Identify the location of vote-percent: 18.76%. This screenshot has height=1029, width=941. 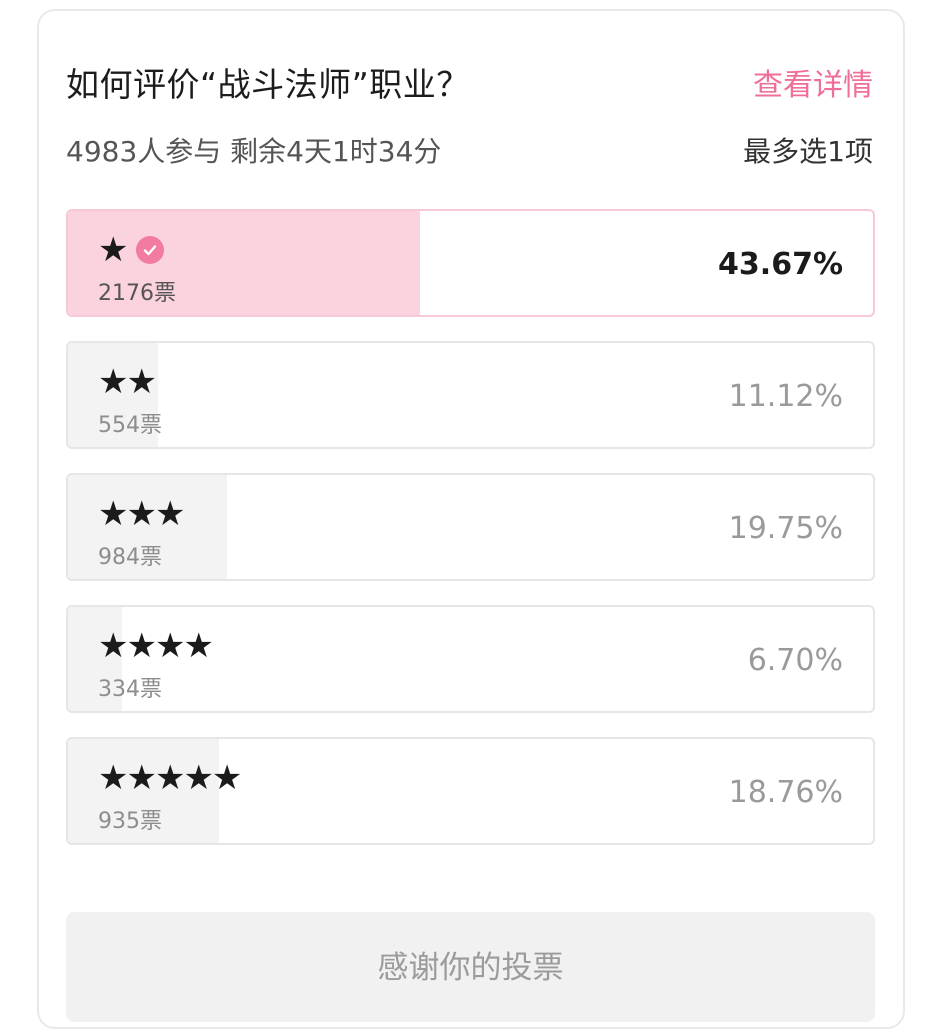
(785, 792).